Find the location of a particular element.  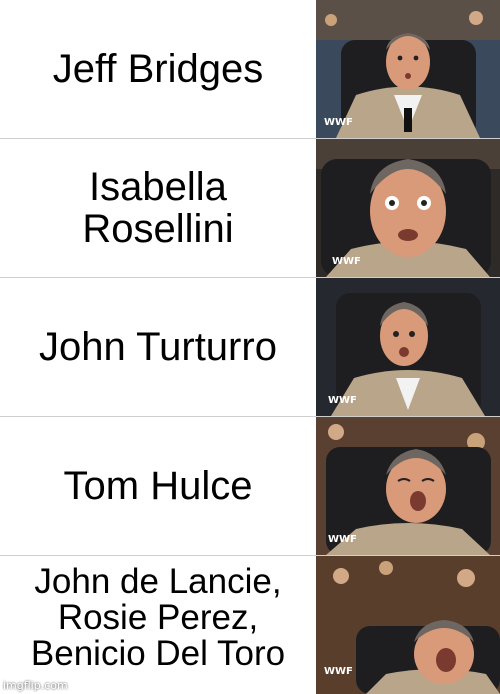

ecstatic-icon: WWF is located at coordinates (408, 625).